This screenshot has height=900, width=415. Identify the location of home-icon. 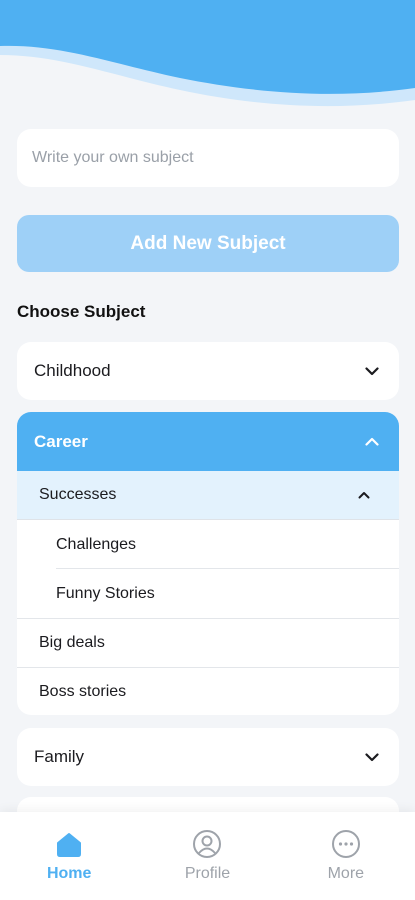
(69, 845).